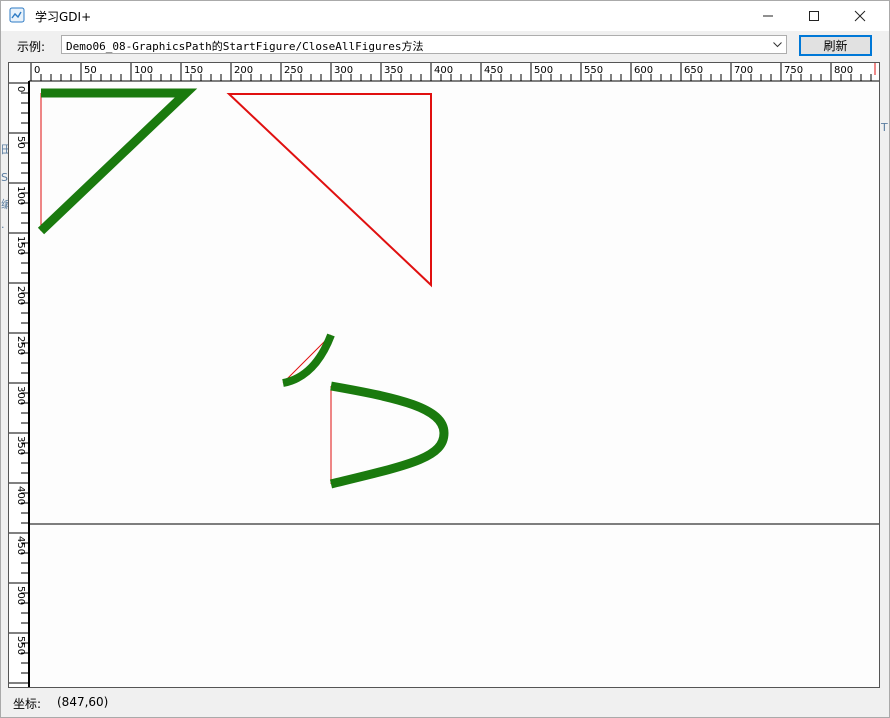 The height and width of the screenshot is (718, 890). I want to click on background-artifact: ·, so click(3, 227).